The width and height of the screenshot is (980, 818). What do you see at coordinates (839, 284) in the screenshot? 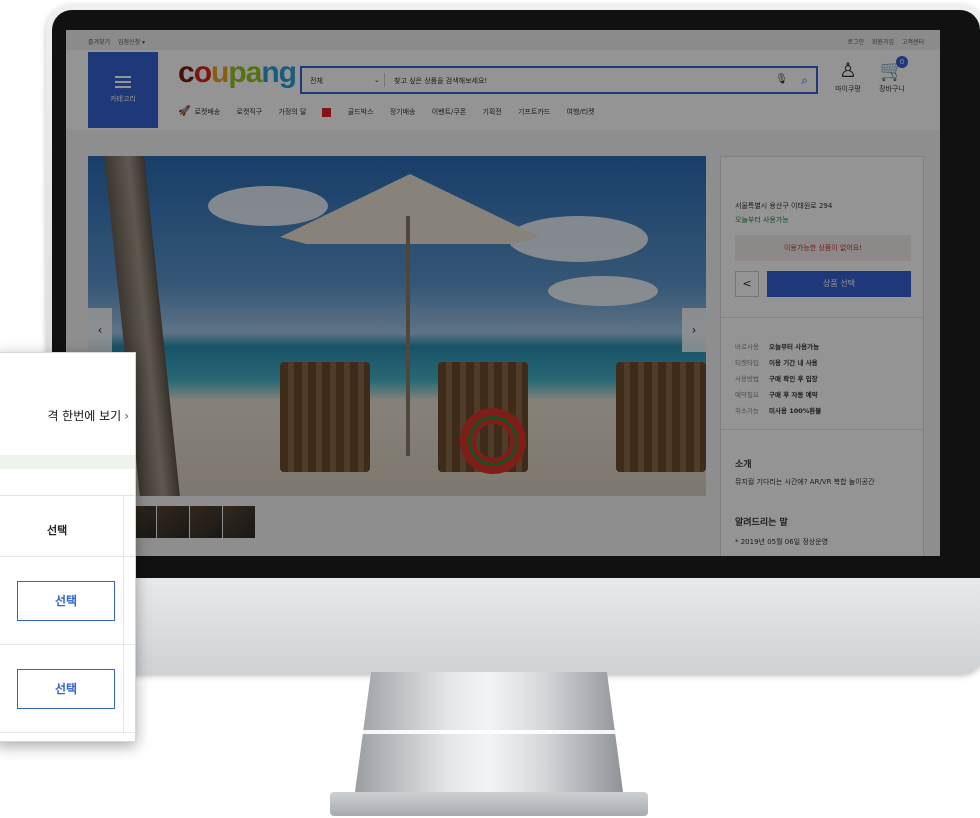
I see `select-product-button: 상품 선택` at bounding box center [839, 284].